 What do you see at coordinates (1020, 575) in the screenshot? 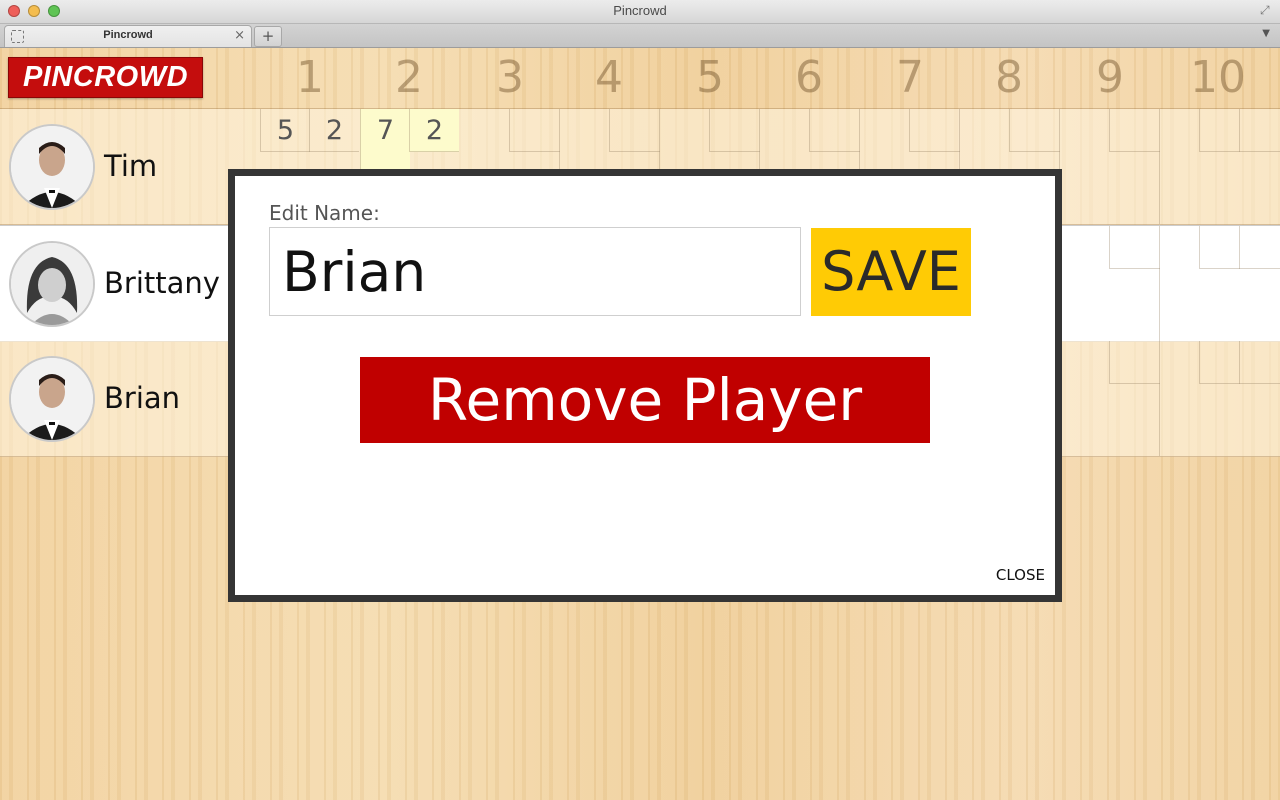
I see `close-modal-link: CLOSE` at bounding box center [1020, 575].